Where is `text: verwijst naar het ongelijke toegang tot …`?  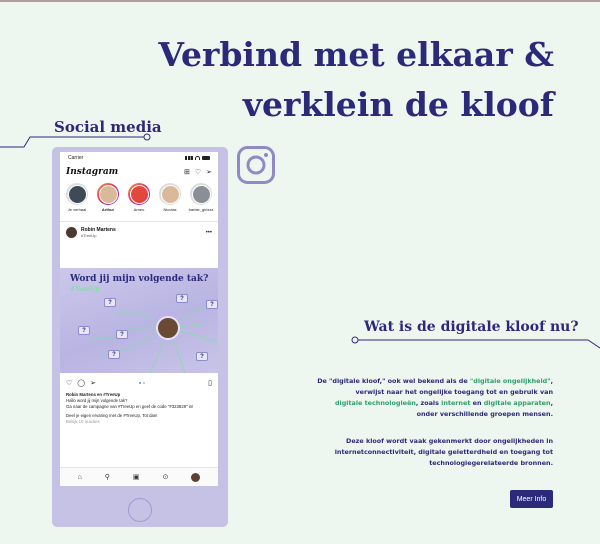 text: verwijst naar het ongelijke toegang tot … is located at coordinates (454, 392).